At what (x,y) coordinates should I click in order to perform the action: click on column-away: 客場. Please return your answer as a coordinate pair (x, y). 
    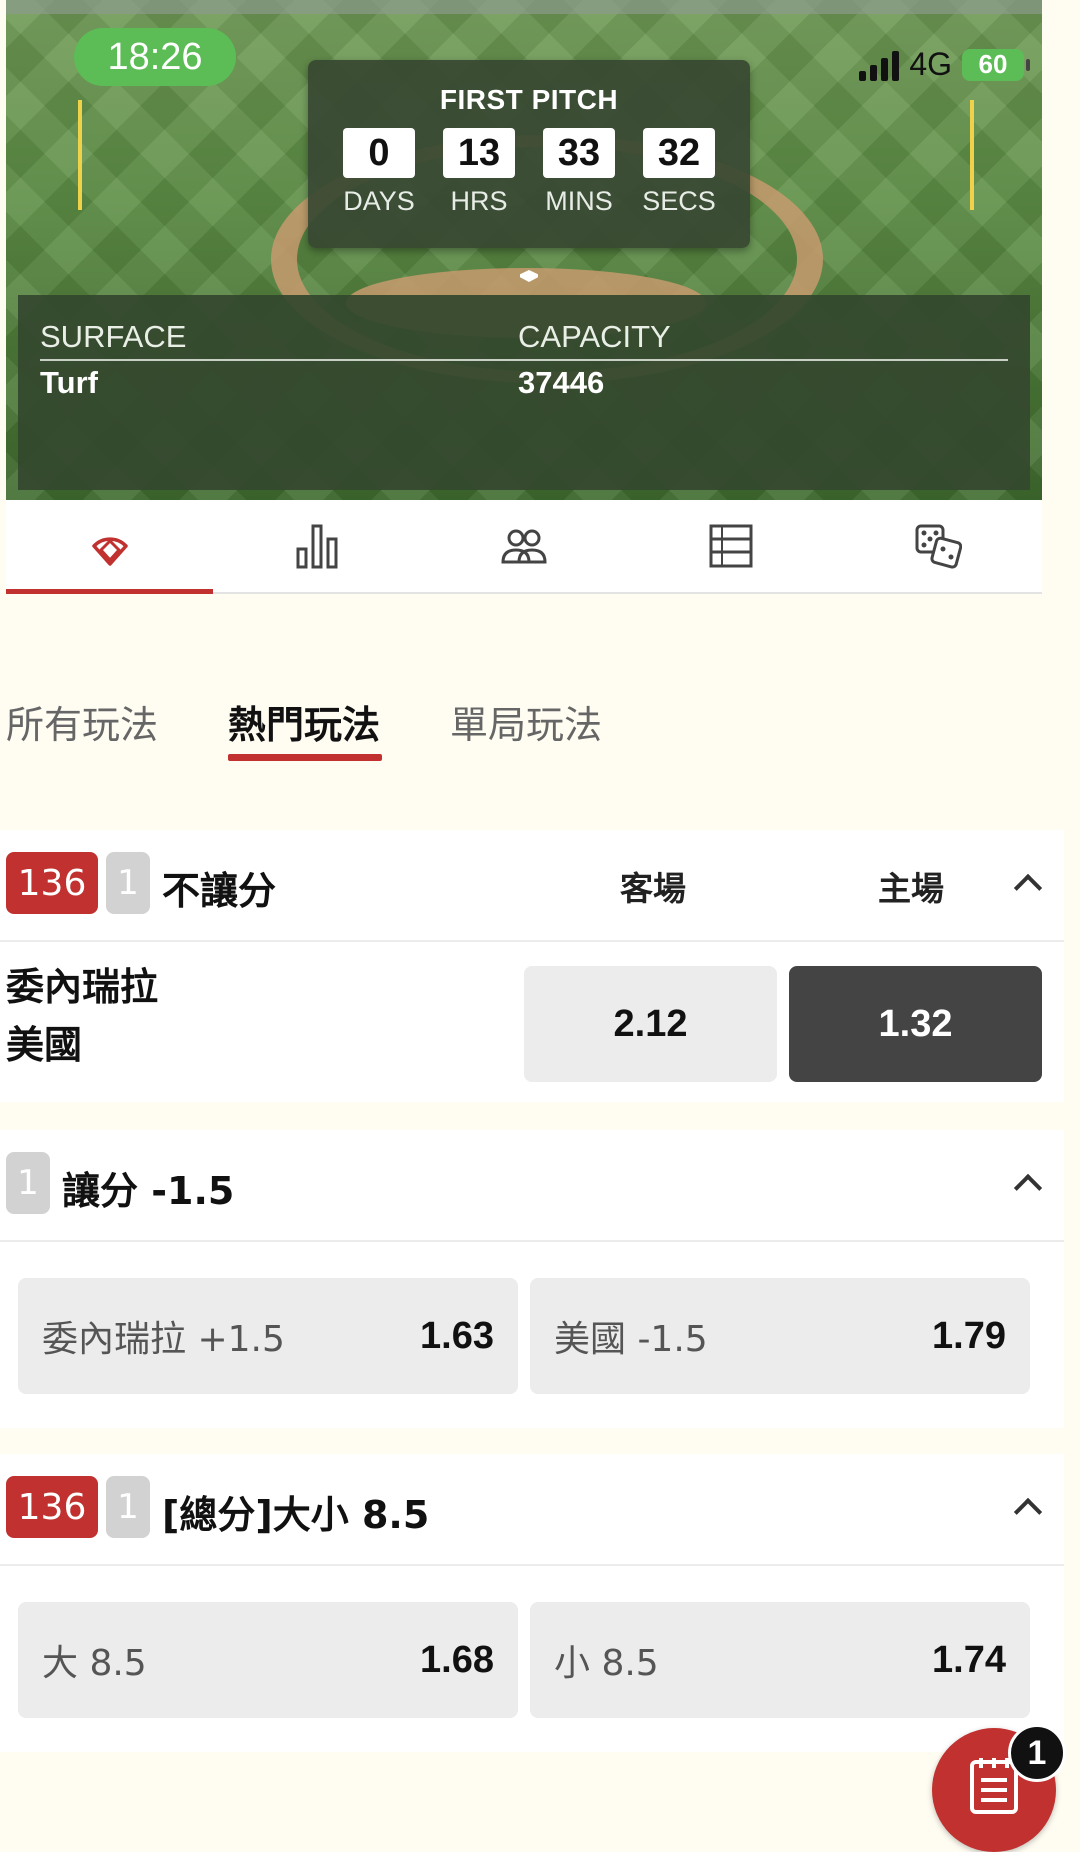
    Looking at the image, I should click on (653, 888).